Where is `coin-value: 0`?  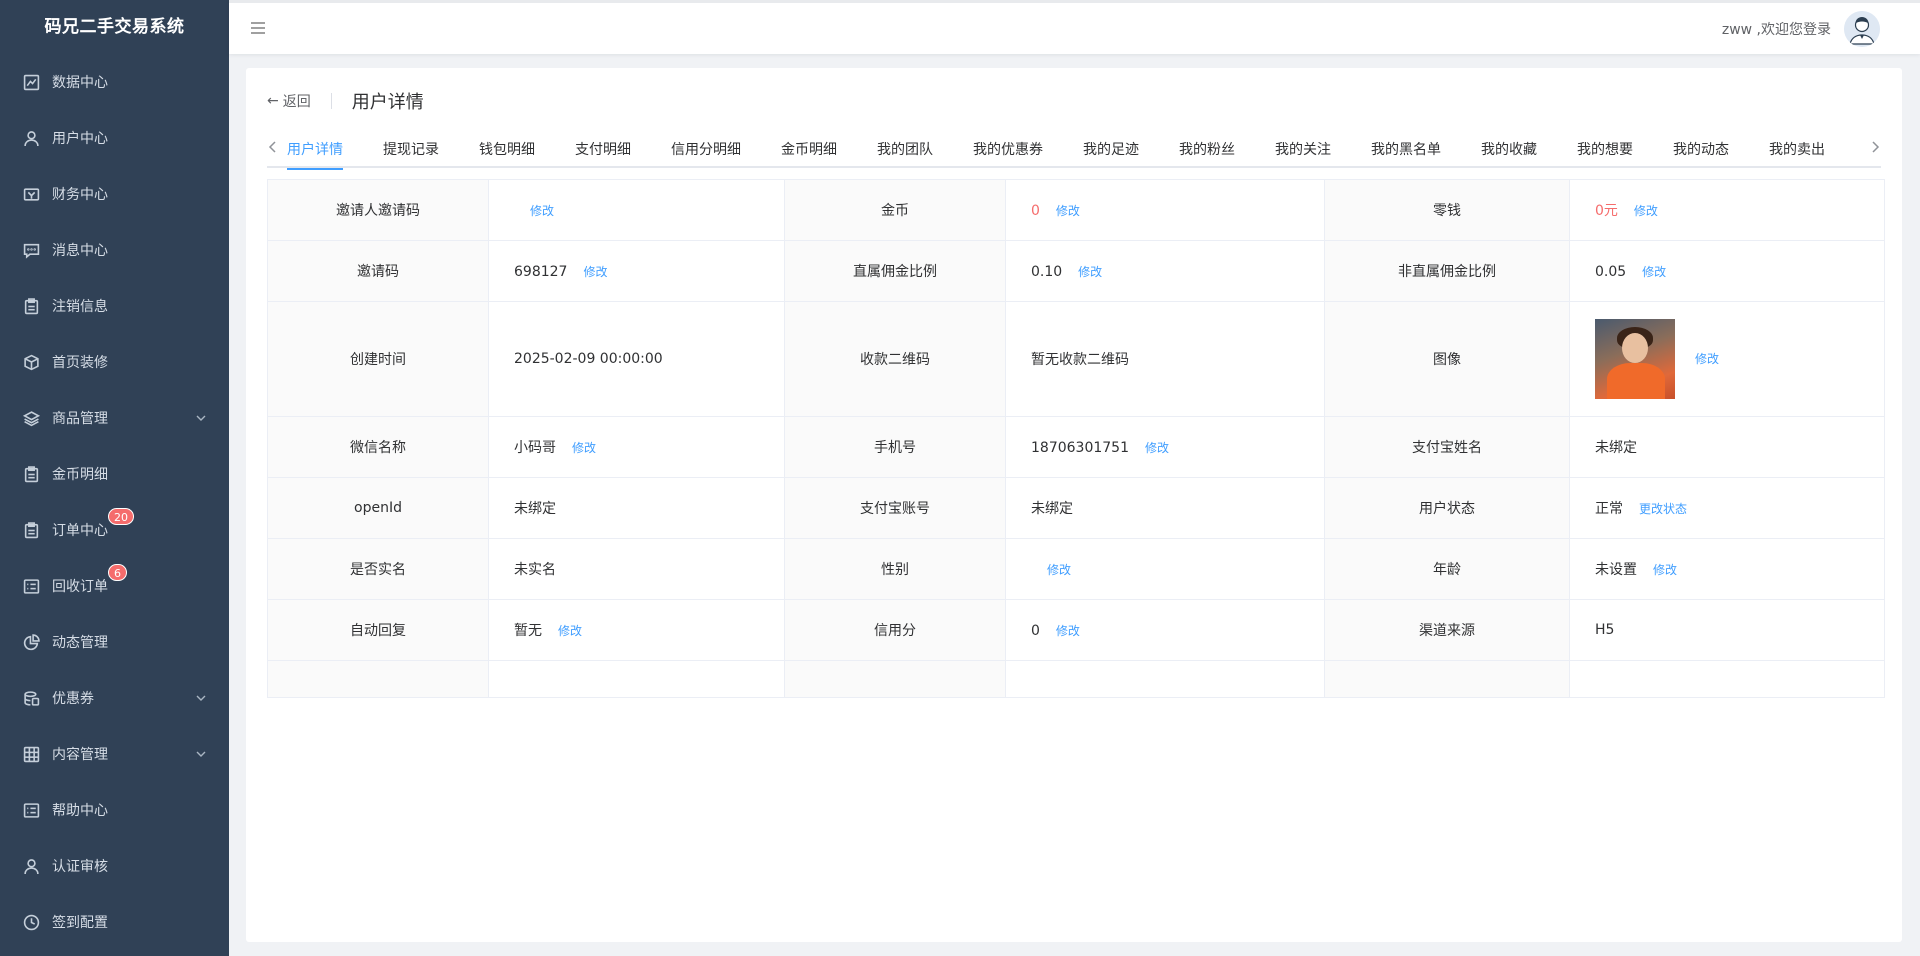 coin-value: 0 is located at coordinates (1035, 210).